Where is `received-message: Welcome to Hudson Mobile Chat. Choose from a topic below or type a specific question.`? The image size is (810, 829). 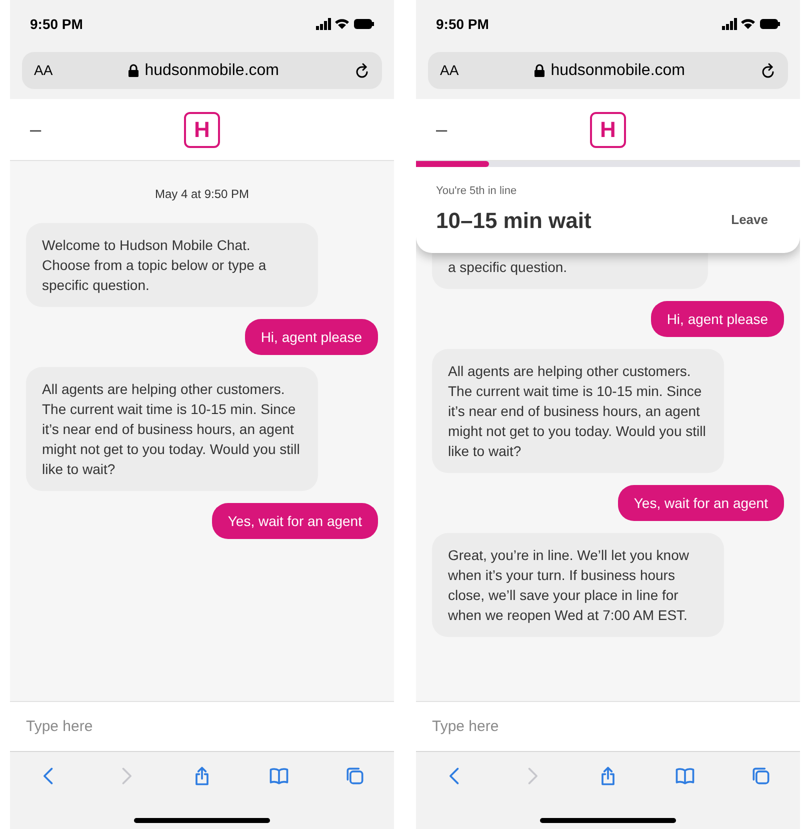
received-message: Welcome to Hudson Mobile Chat. Choose from a topic below or type a specific question. is located at coordinates (172, 265).